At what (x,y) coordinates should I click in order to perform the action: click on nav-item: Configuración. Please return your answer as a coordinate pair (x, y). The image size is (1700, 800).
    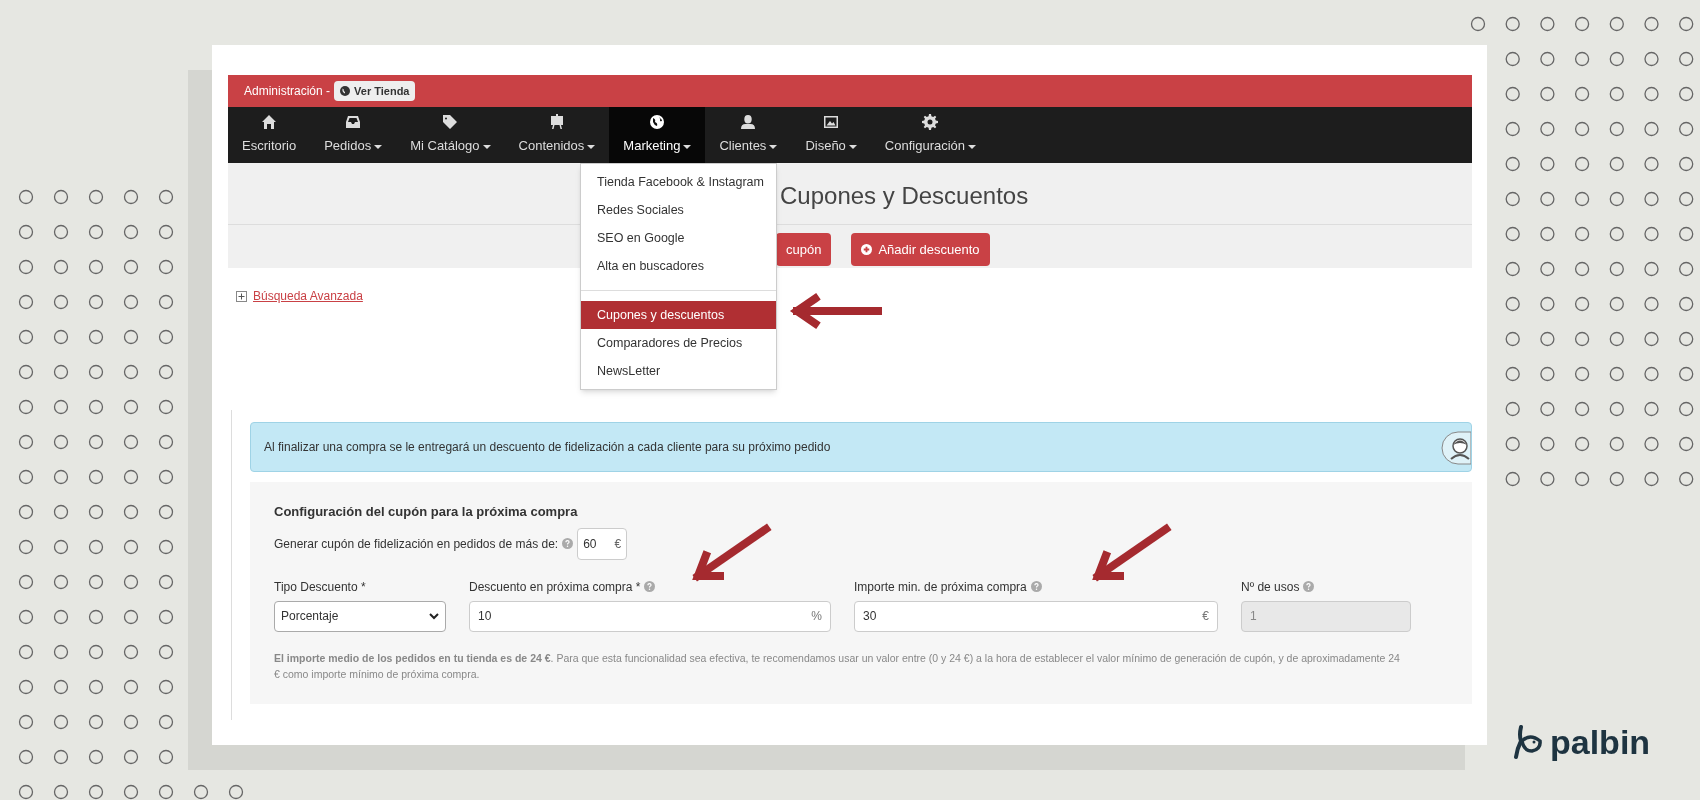
    Looking at the image, I should click on (930, 135).